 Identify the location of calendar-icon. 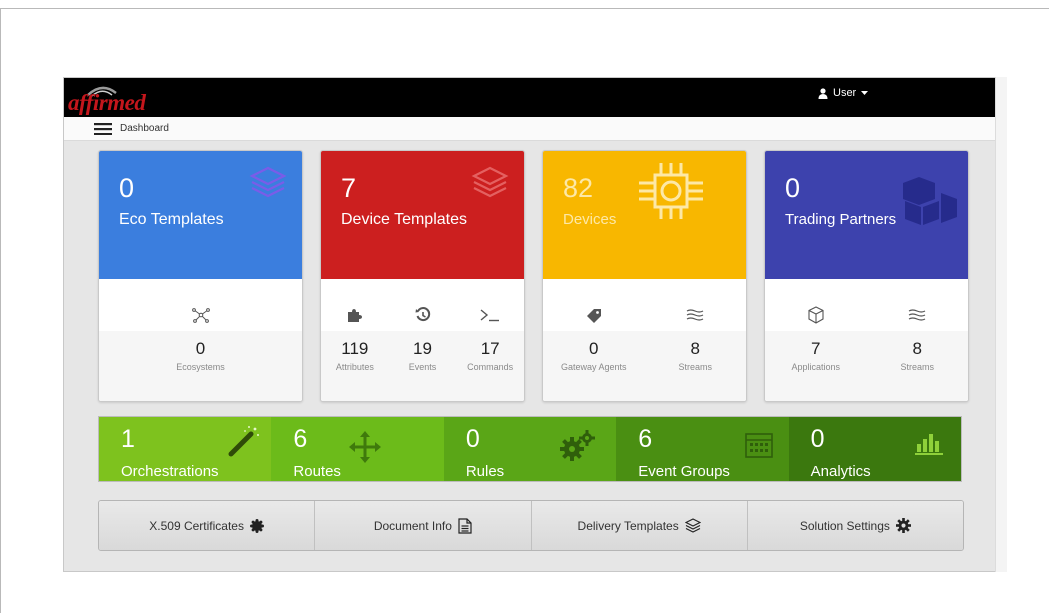
(759, 445).